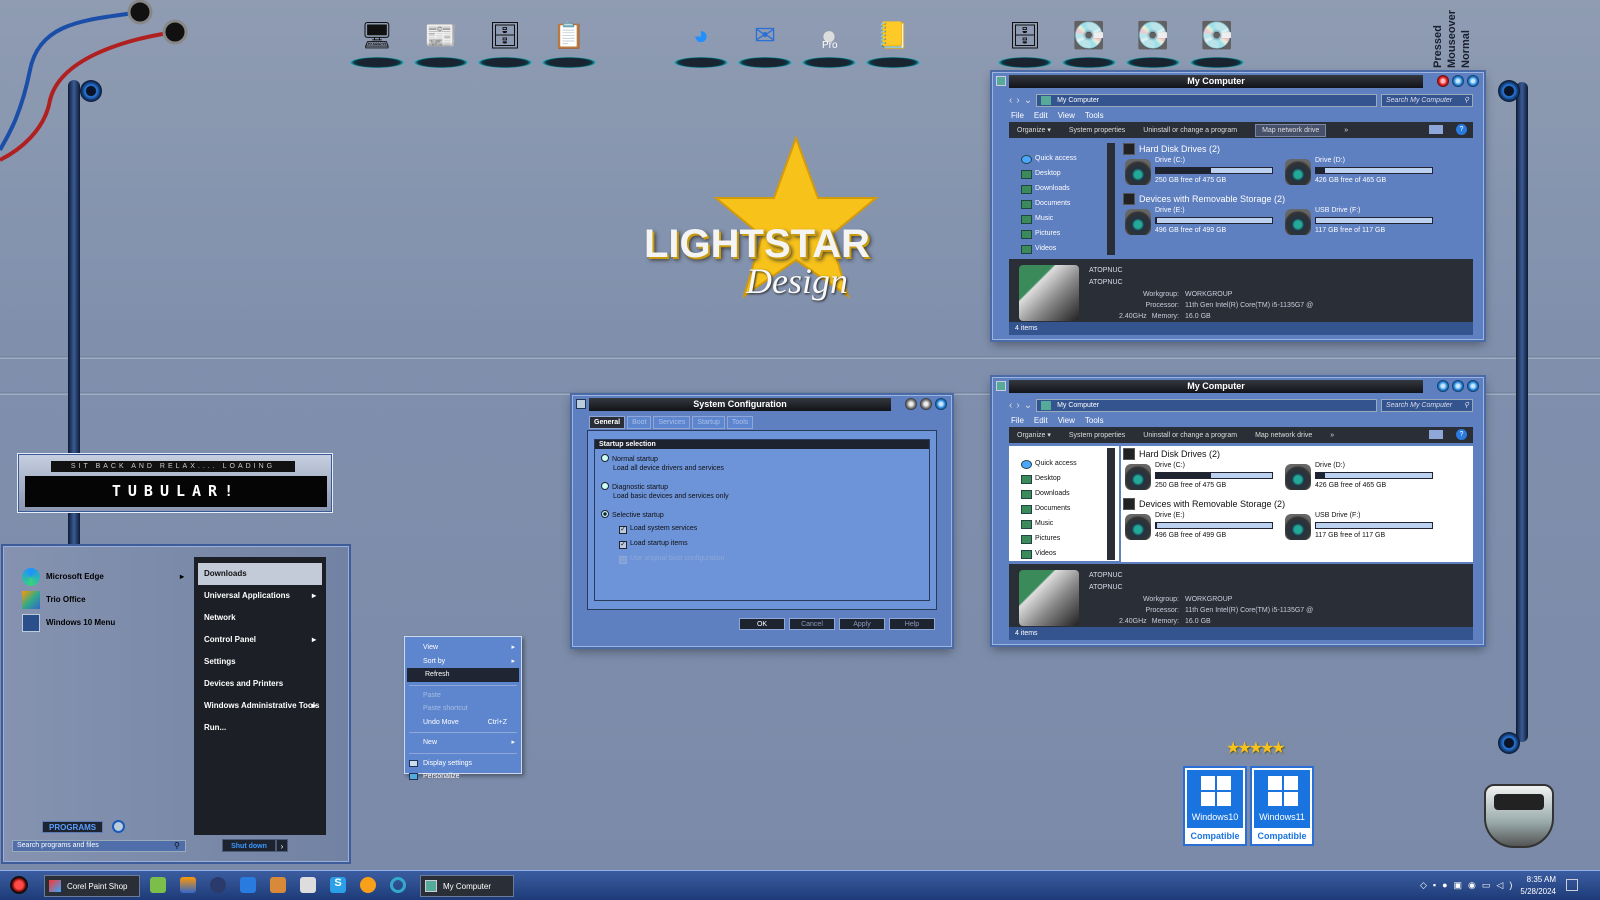  What do you see at coordinates (1190, 435) in the screenshot?
I see `uninstall-program-button: Uninstall or change a program` at bounding box center [1190, 435].